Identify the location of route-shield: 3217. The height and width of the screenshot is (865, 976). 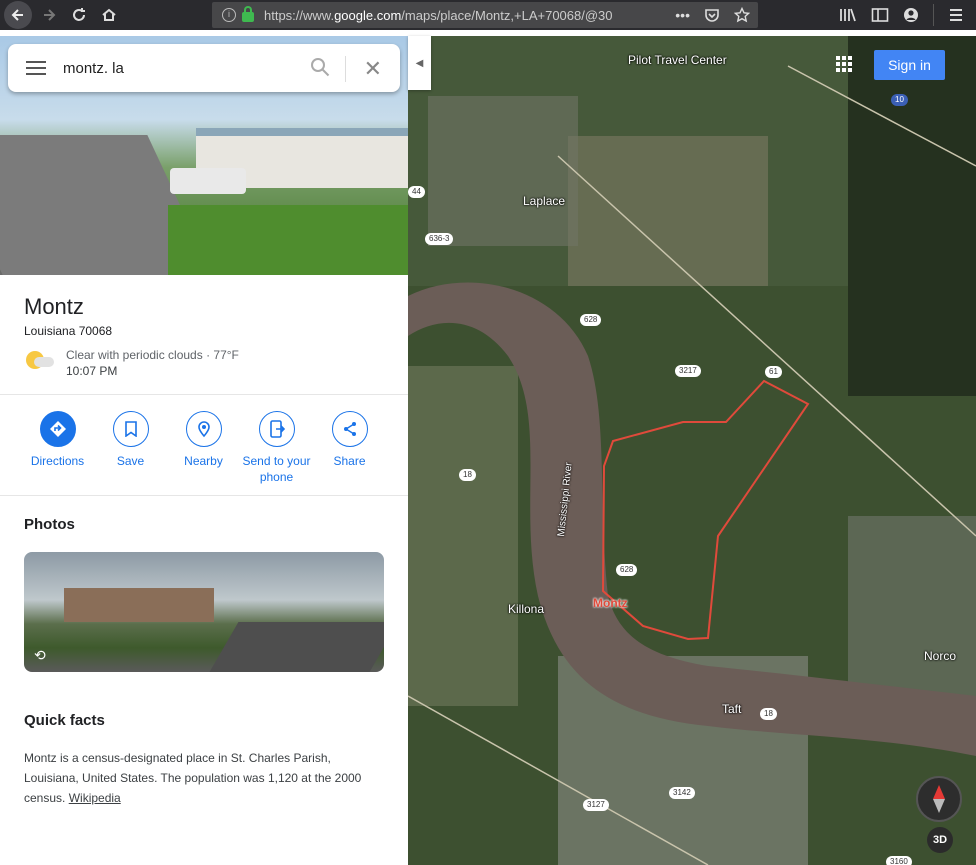
(688, 371).